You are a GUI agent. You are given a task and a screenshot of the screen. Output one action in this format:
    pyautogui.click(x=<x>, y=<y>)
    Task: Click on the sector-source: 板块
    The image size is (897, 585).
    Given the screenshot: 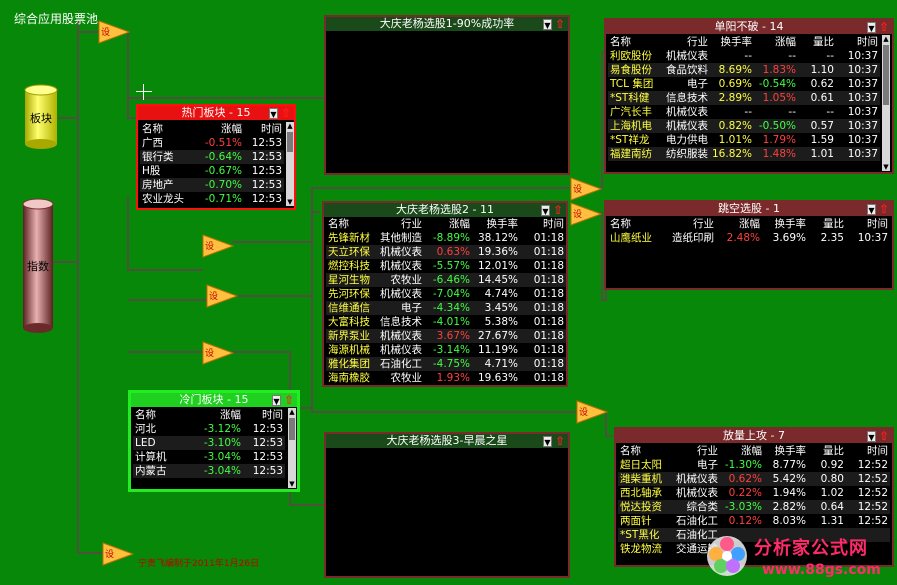 What is the action you would take?
    pyautogui.click(x=41, y=117)
    